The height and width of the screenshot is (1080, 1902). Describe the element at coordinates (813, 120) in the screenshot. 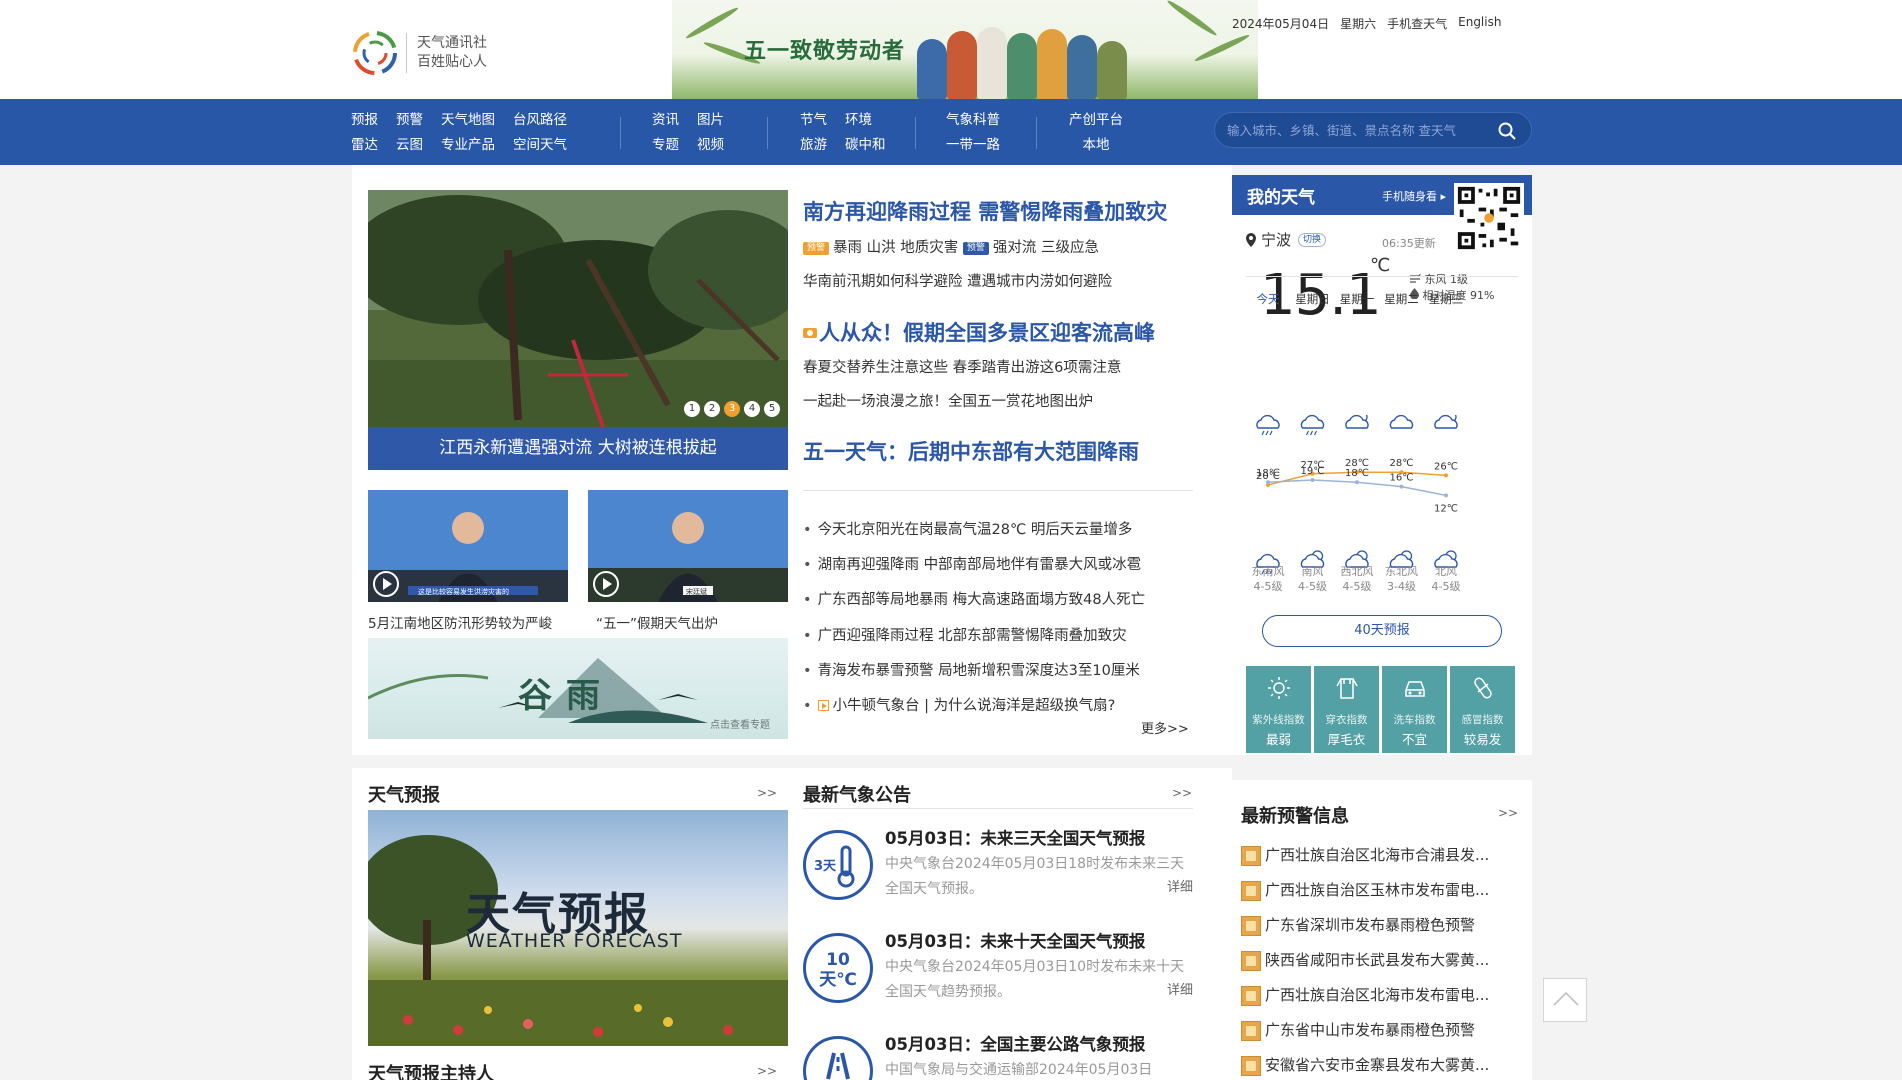

I see `nav-item-solar-terms: 节气` at that location.